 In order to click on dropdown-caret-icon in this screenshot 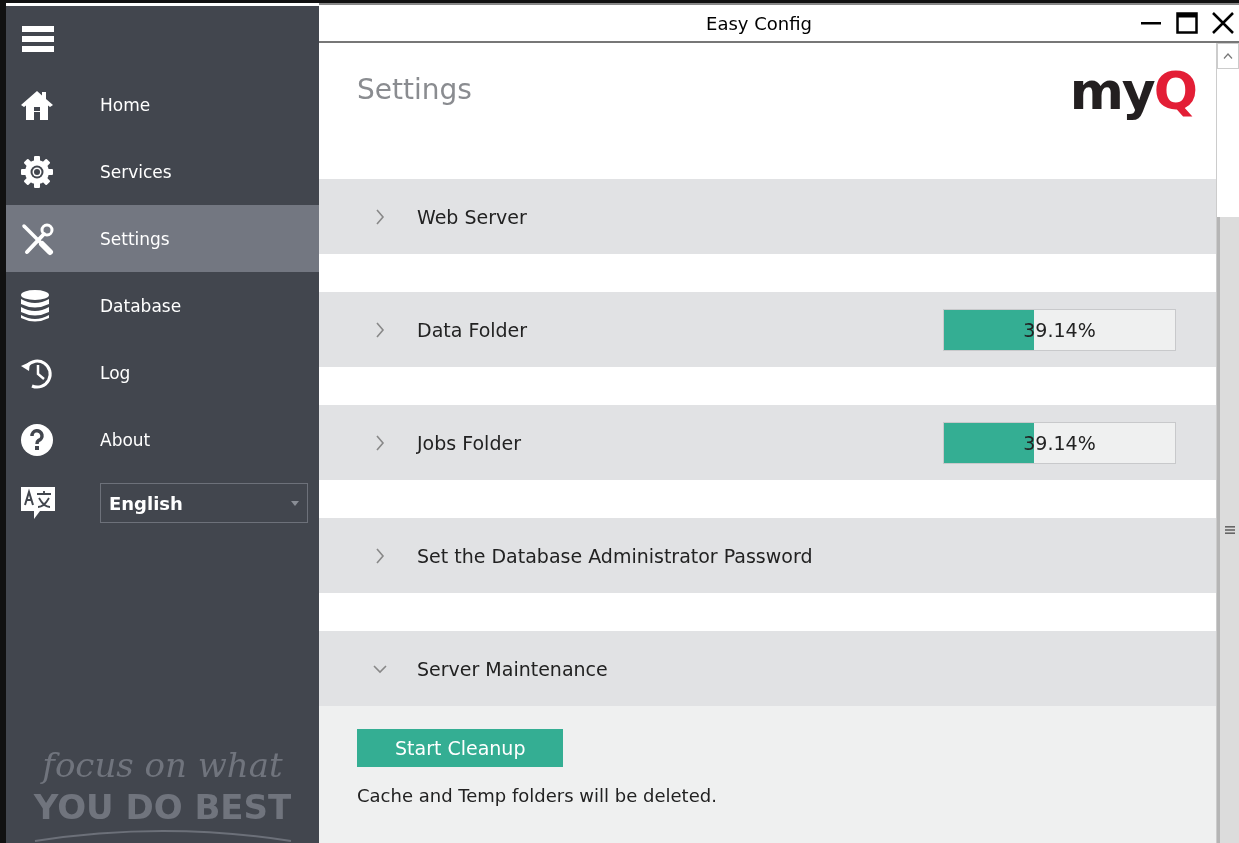, I will do `click(295, 503)`.